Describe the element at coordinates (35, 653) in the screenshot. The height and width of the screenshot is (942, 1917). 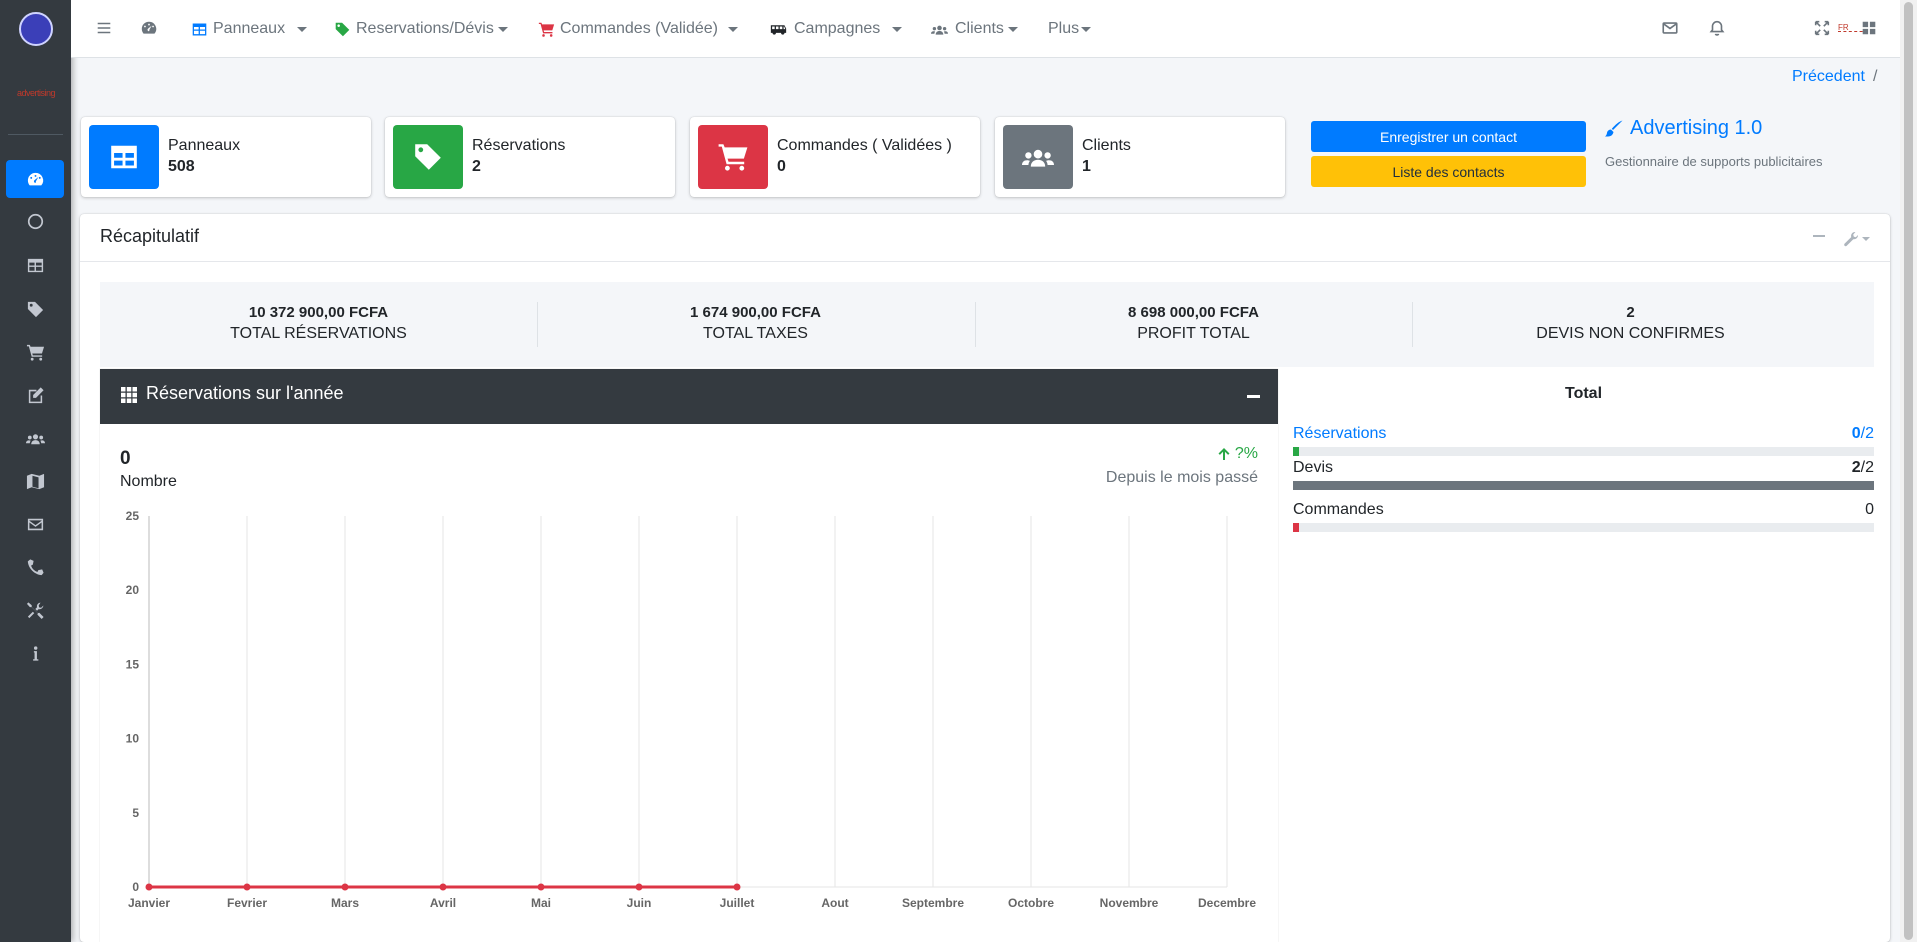
I see `sidebar-item-about` at that location.